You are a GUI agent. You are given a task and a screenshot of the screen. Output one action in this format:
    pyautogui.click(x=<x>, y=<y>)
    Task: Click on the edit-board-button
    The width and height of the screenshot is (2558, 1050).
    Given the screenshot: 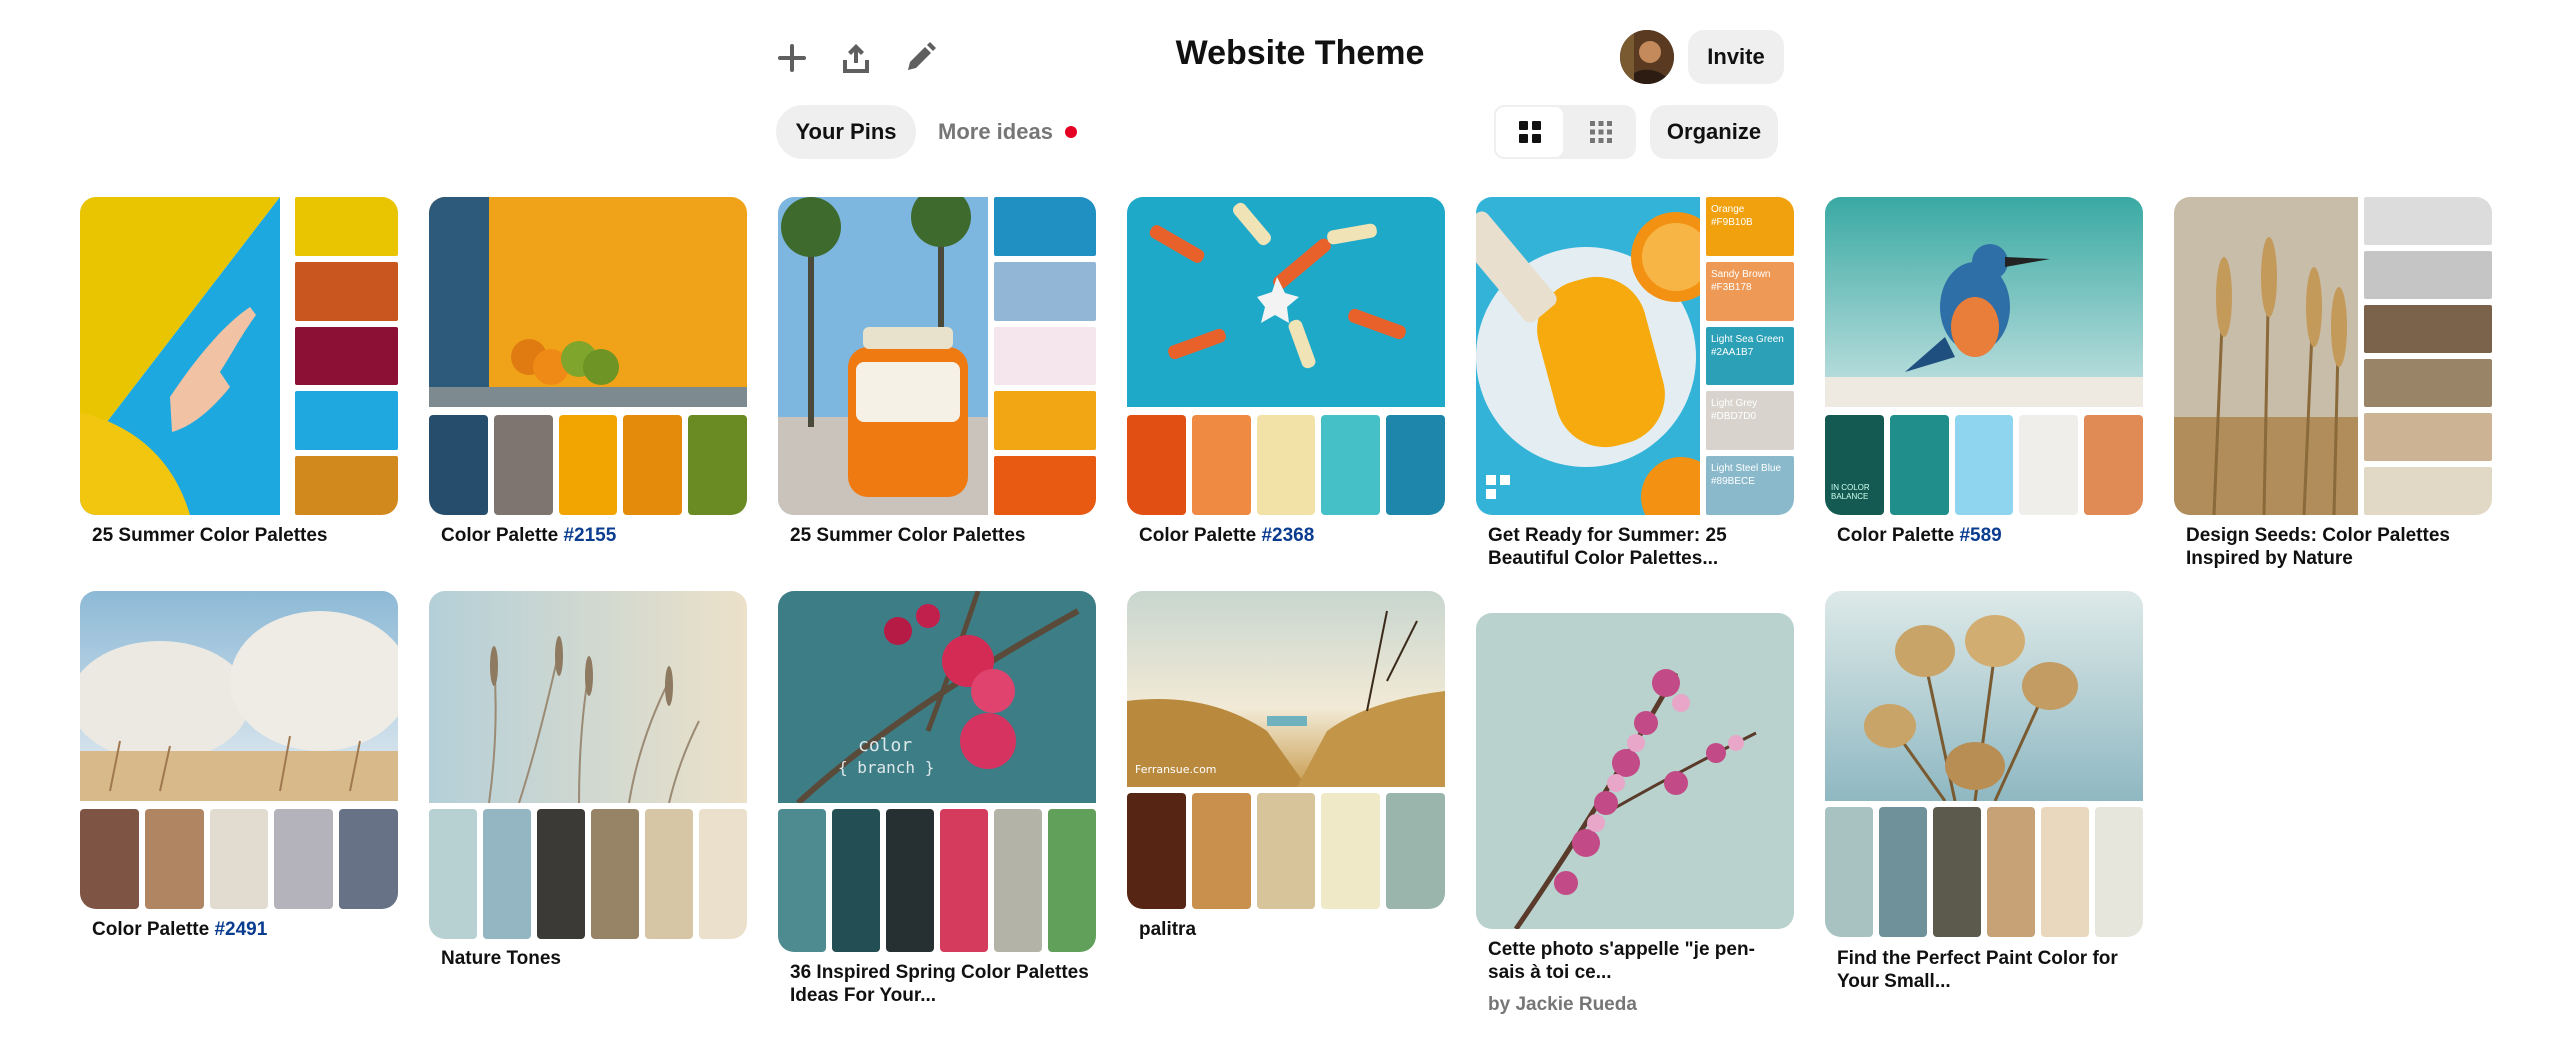 What is the action you would take?
    pyautogui.click(x=920, y=58)
    